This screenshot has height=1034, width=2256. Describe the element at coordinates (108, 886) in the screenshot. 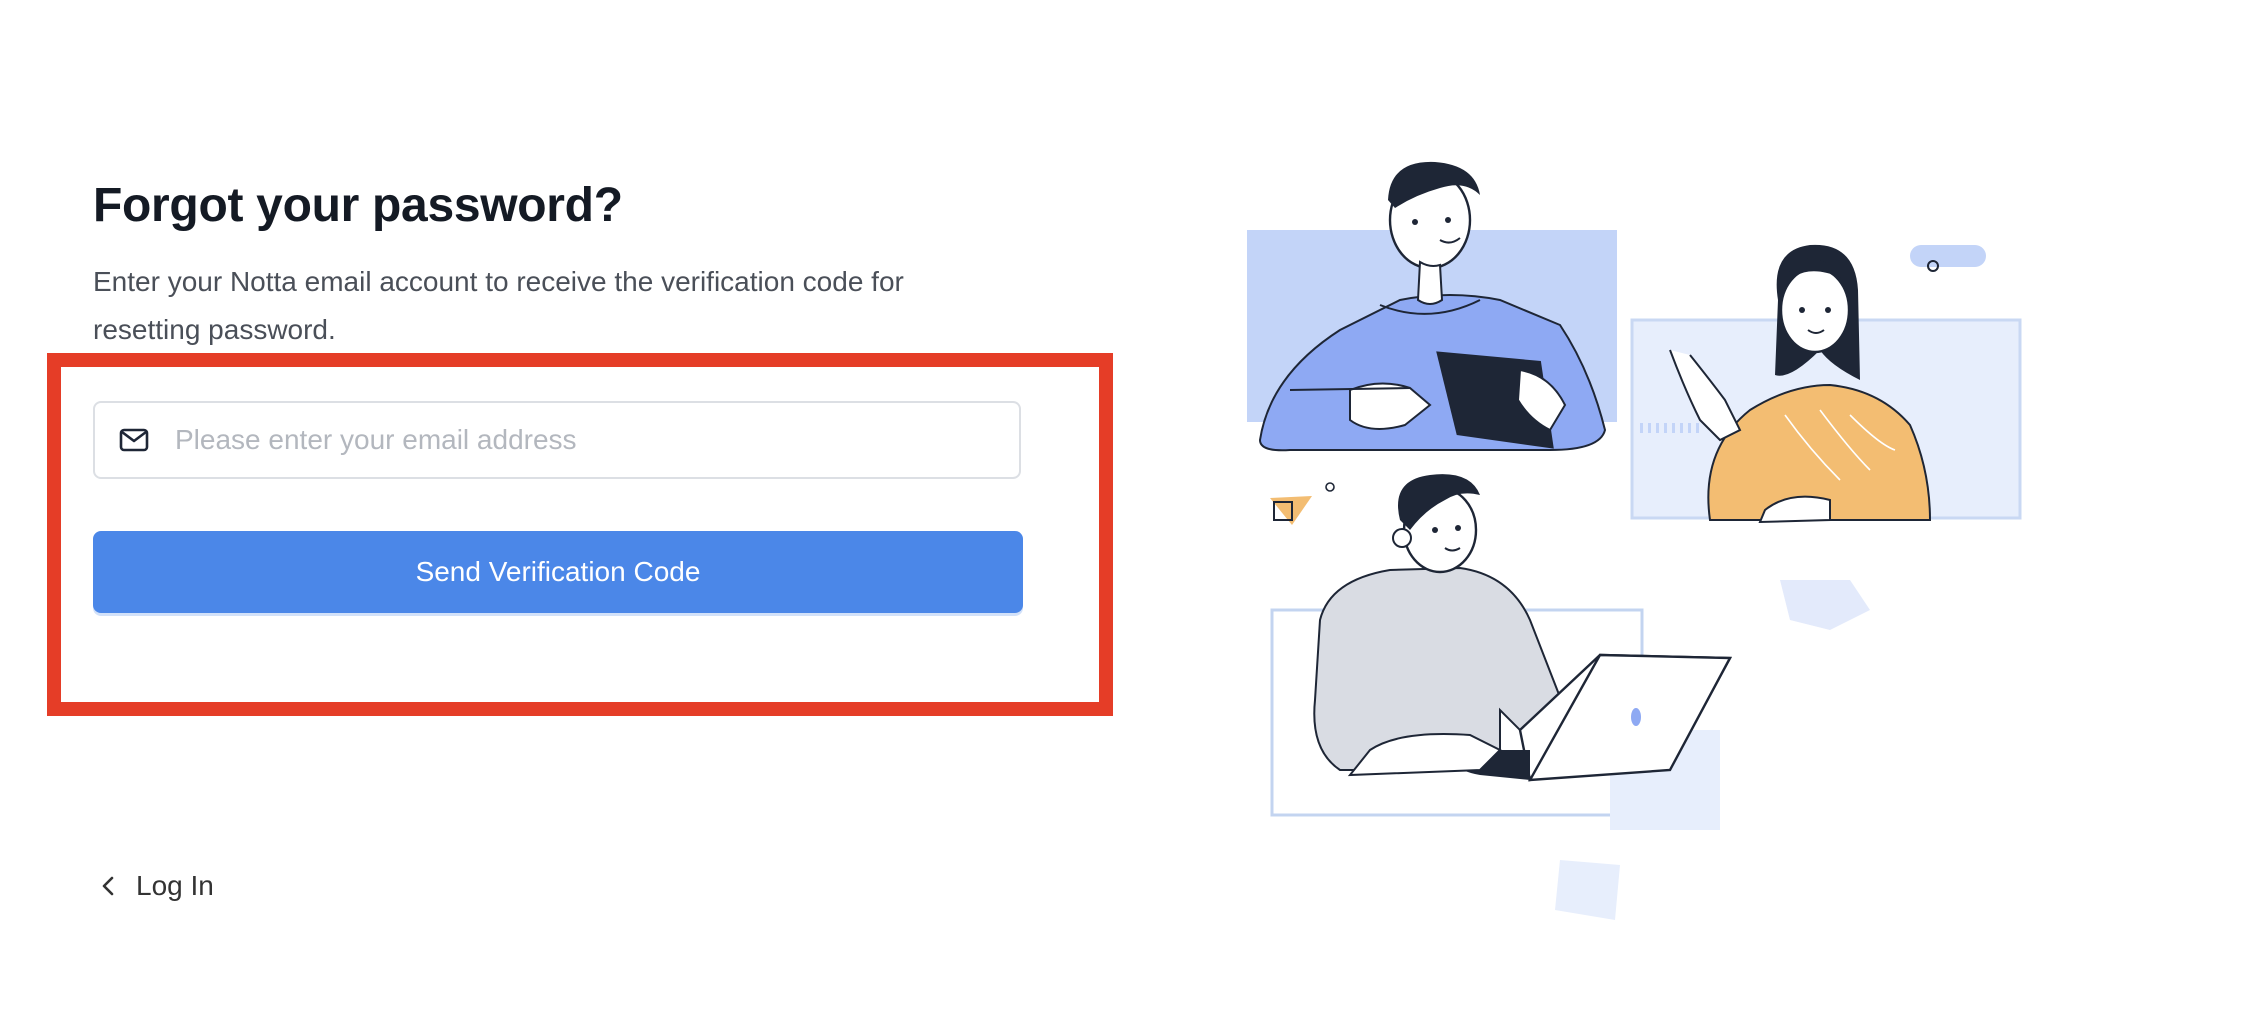

I see `chevron-left-icon` at that location.